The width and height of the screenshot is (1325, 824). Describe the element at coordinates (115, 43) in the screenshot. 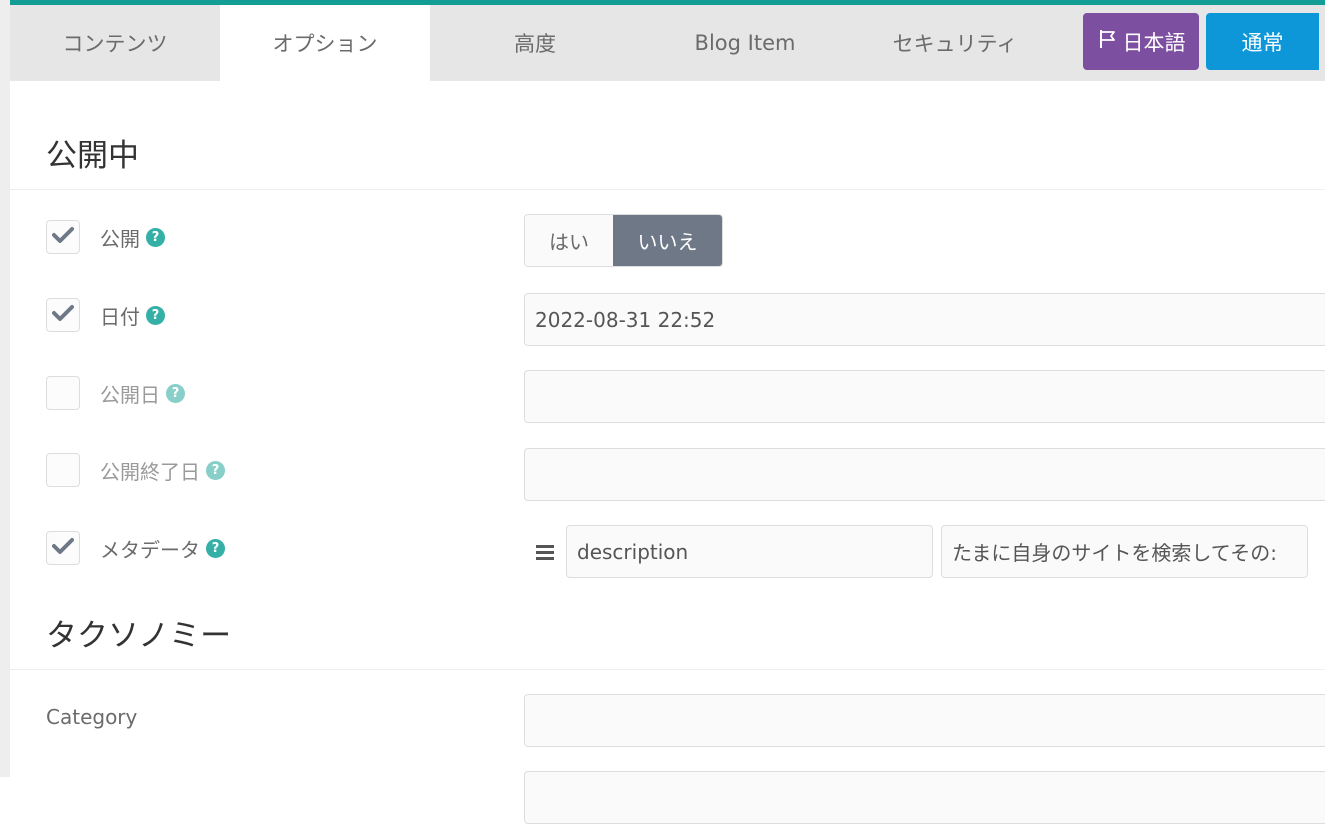

I see `tab-content: コンテンツ` at that location.